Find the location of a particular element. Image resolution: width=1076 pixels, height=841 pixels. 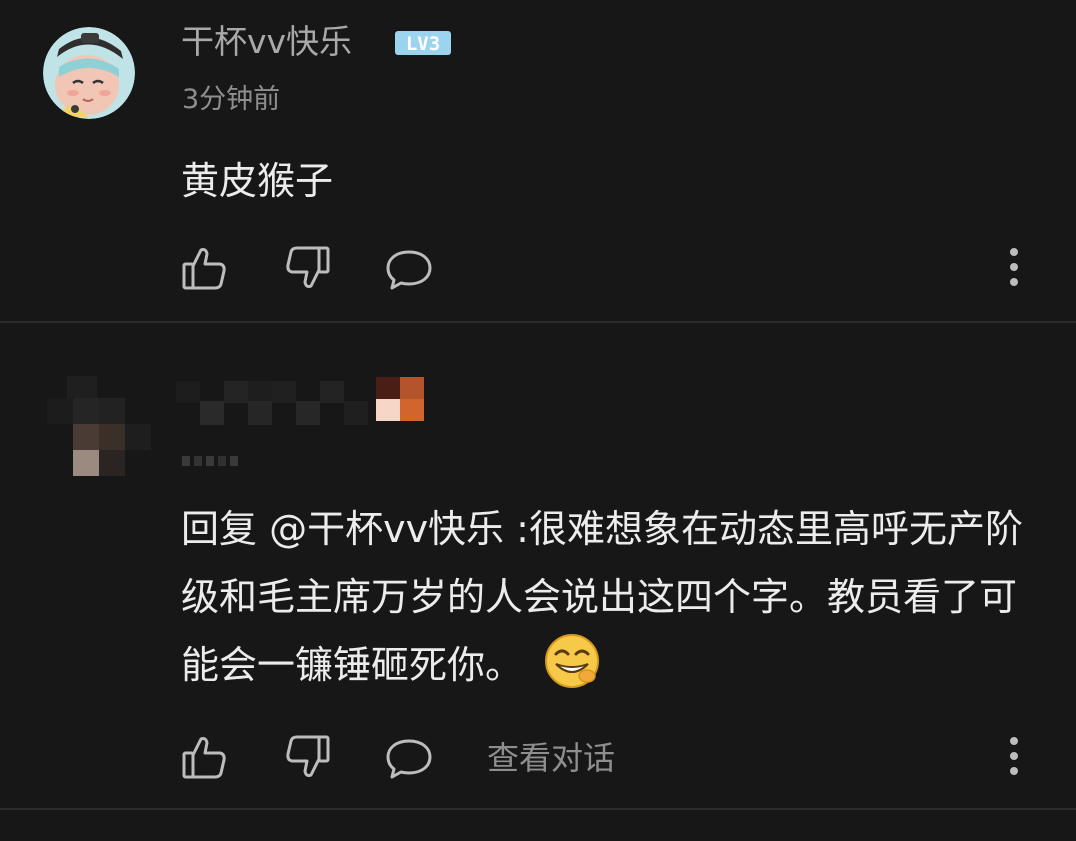

level-text: LV3 is located at coordinates (423, 44).